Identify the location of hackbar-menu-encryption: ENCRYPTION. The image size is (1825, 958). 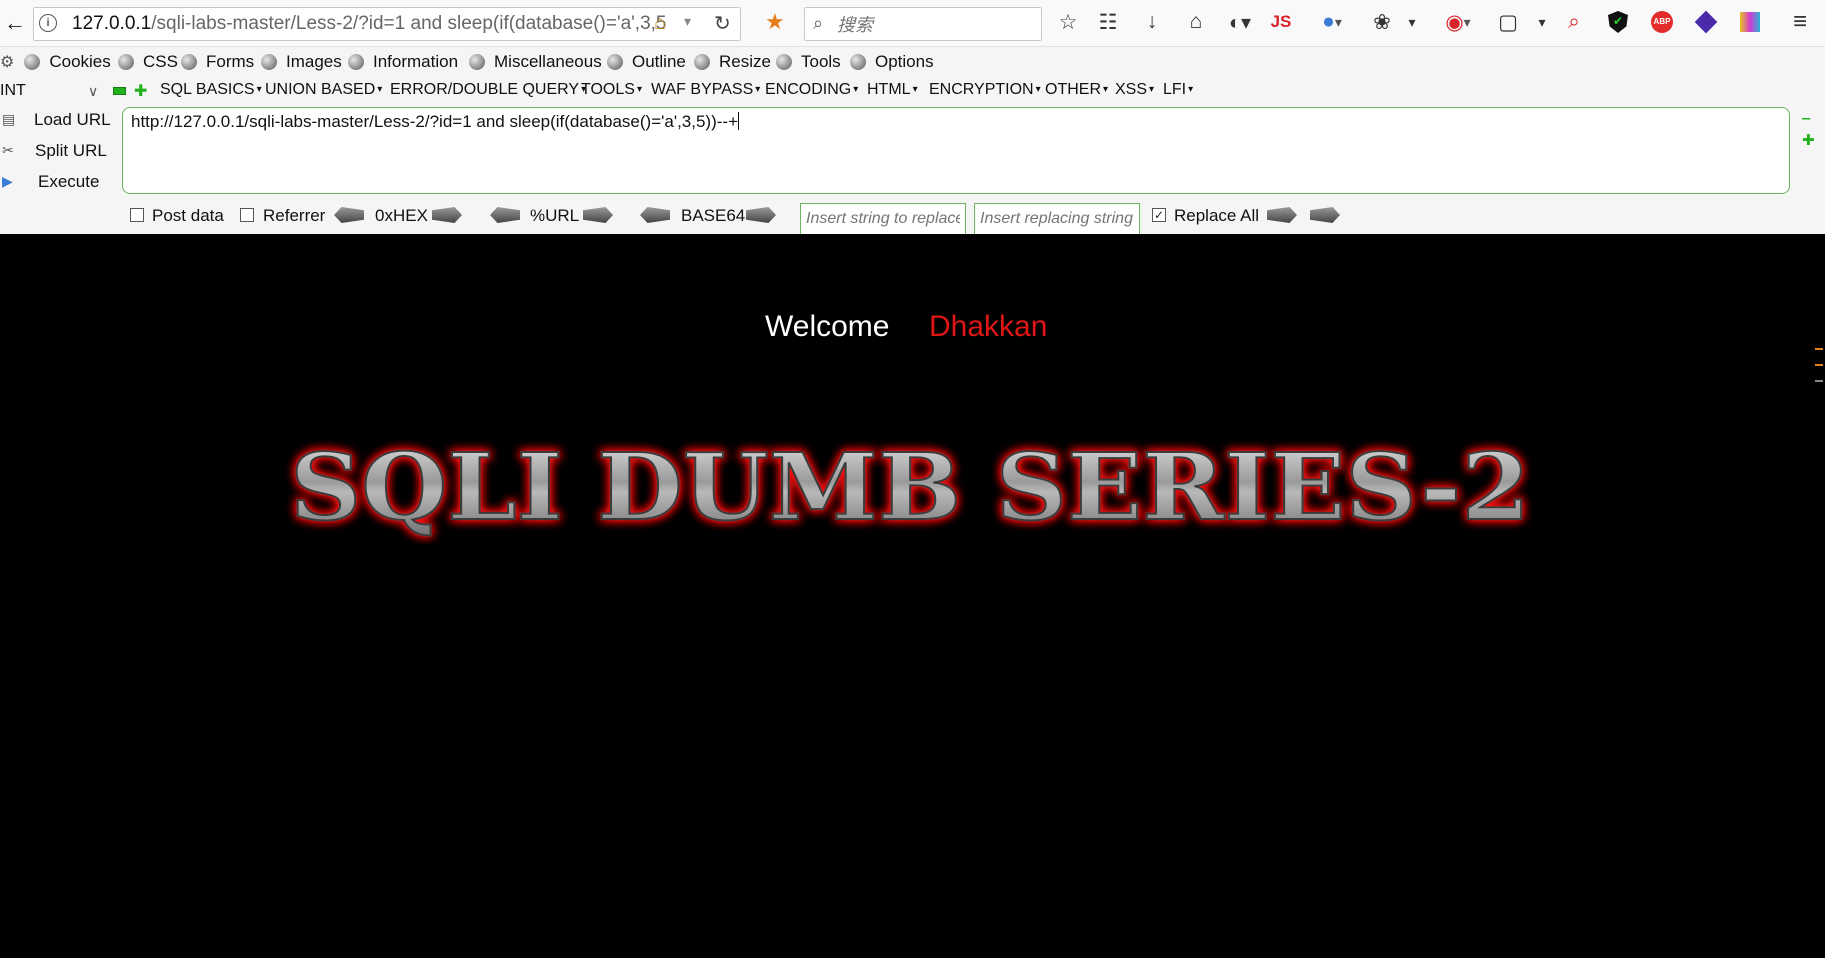
(985, 90).